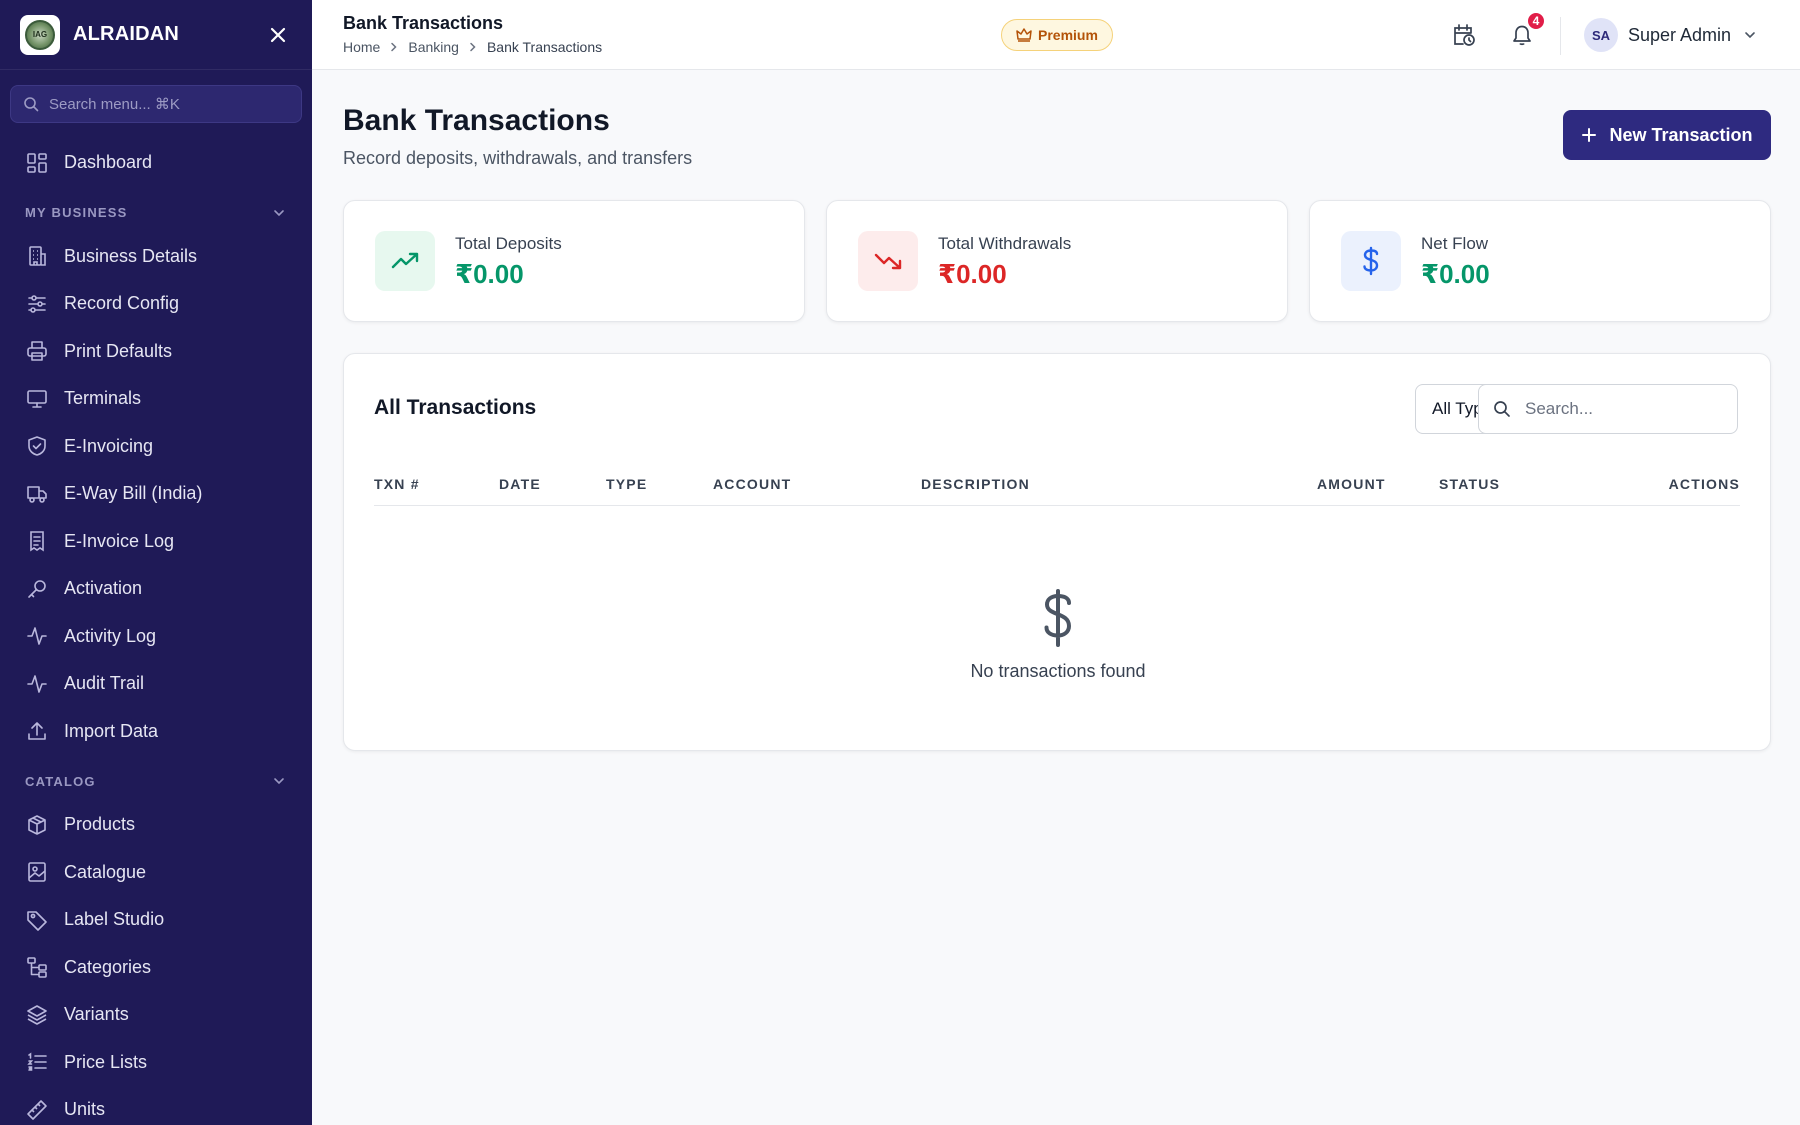 This screenshot has height=1125, width=1800. I want to click on brand-logo: IAG, so click(40, 34).